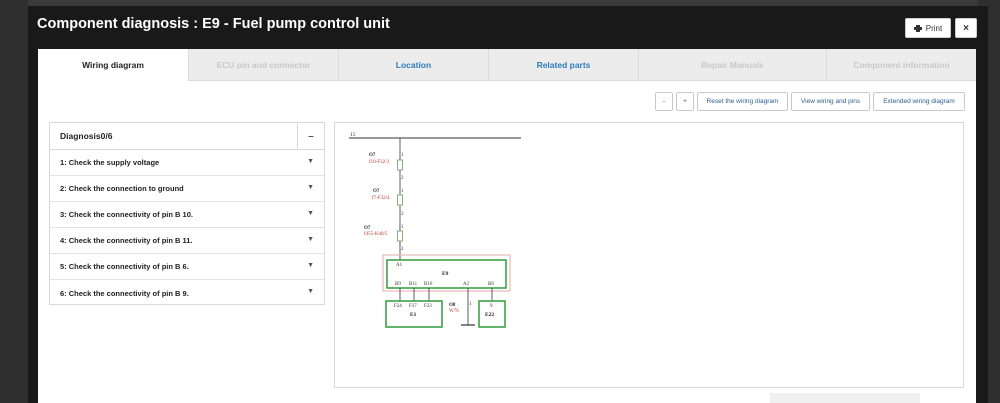  I want to click on diagnosis-step-4: 4: Check the connectivity of pin B 11. ▼, so click(187, 241).